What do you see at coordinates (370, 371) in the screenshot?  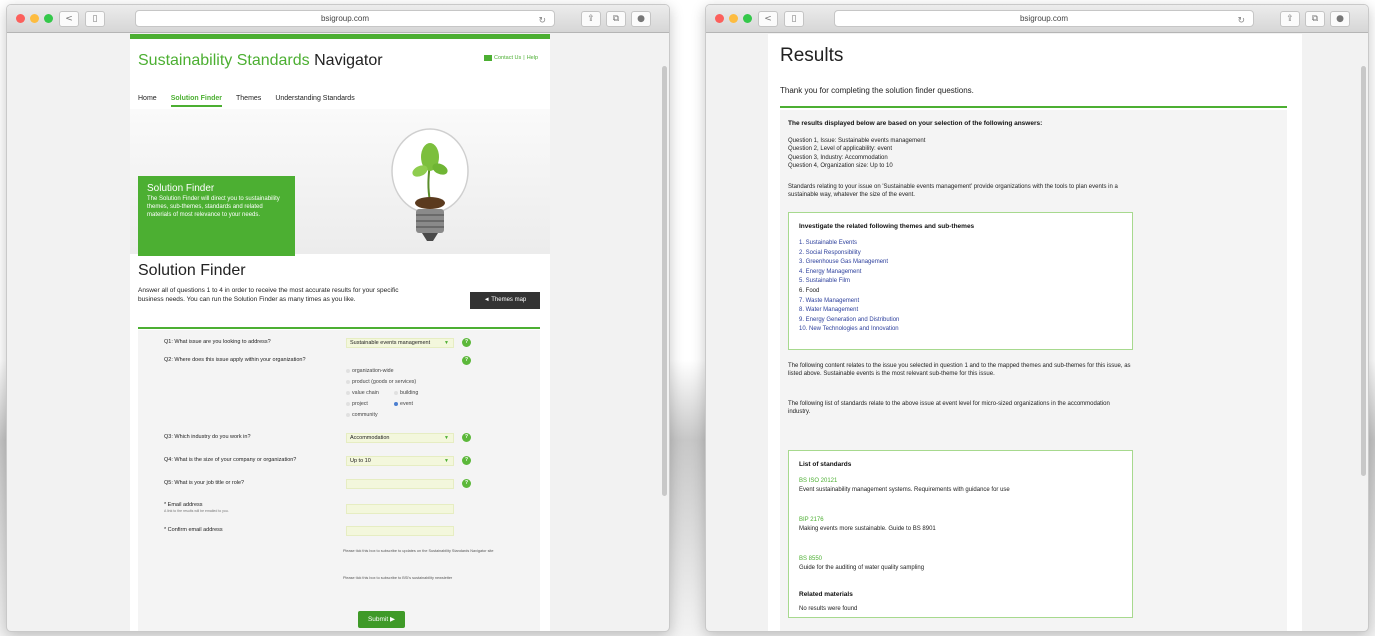 I see `q2-option-organization-wide: organization-wide` at bounding box center [370, 371].